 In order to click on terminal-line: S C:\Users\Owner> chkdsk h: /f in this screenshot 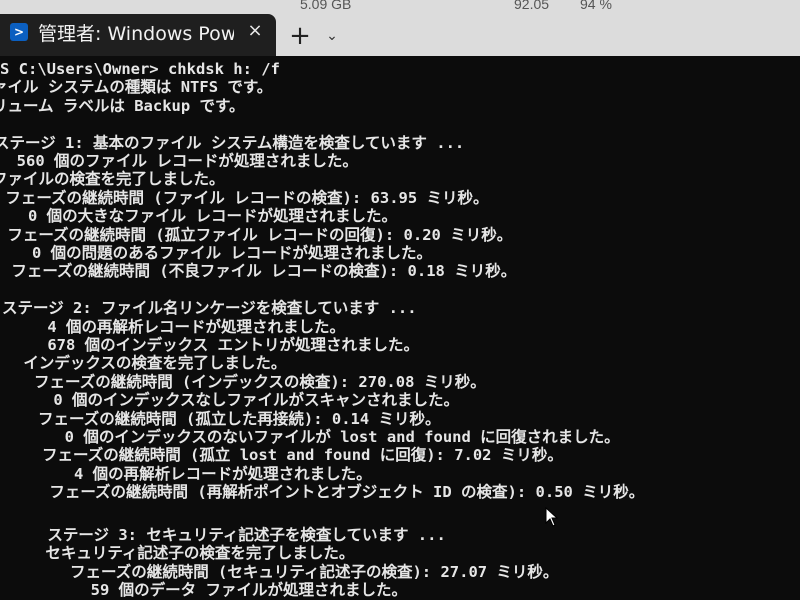, I will do `click(140, 69)`.